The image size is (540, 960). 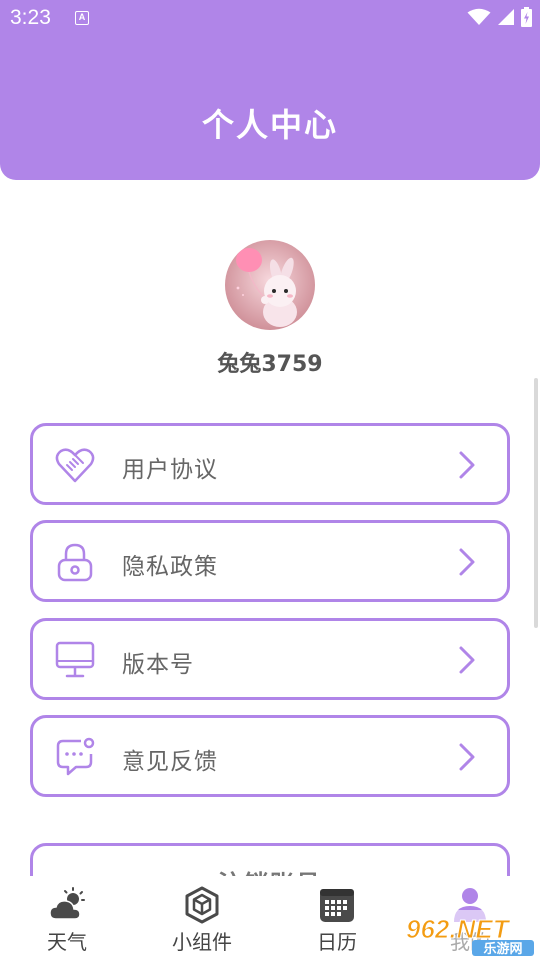 What do you see at coordinates (337, 942) in the screenshot?
I see `nav-label: 日历` at bounding box center [337, 942].